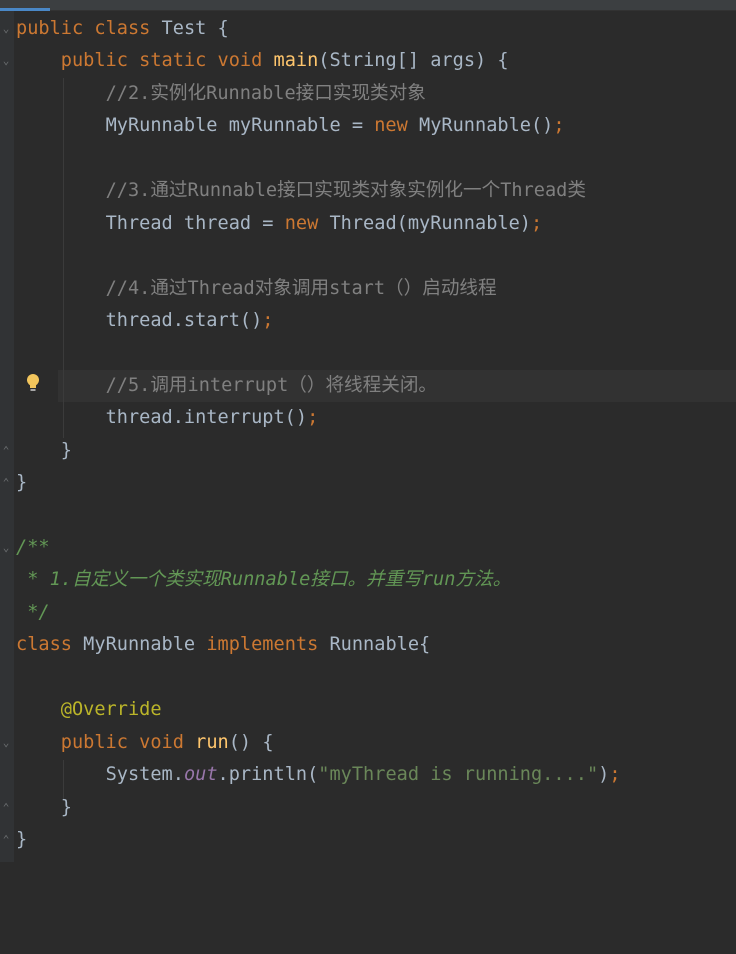 This screenshot has width=736, height=954. I want to click on code-text: MyRunnable(), so click(480, 126).